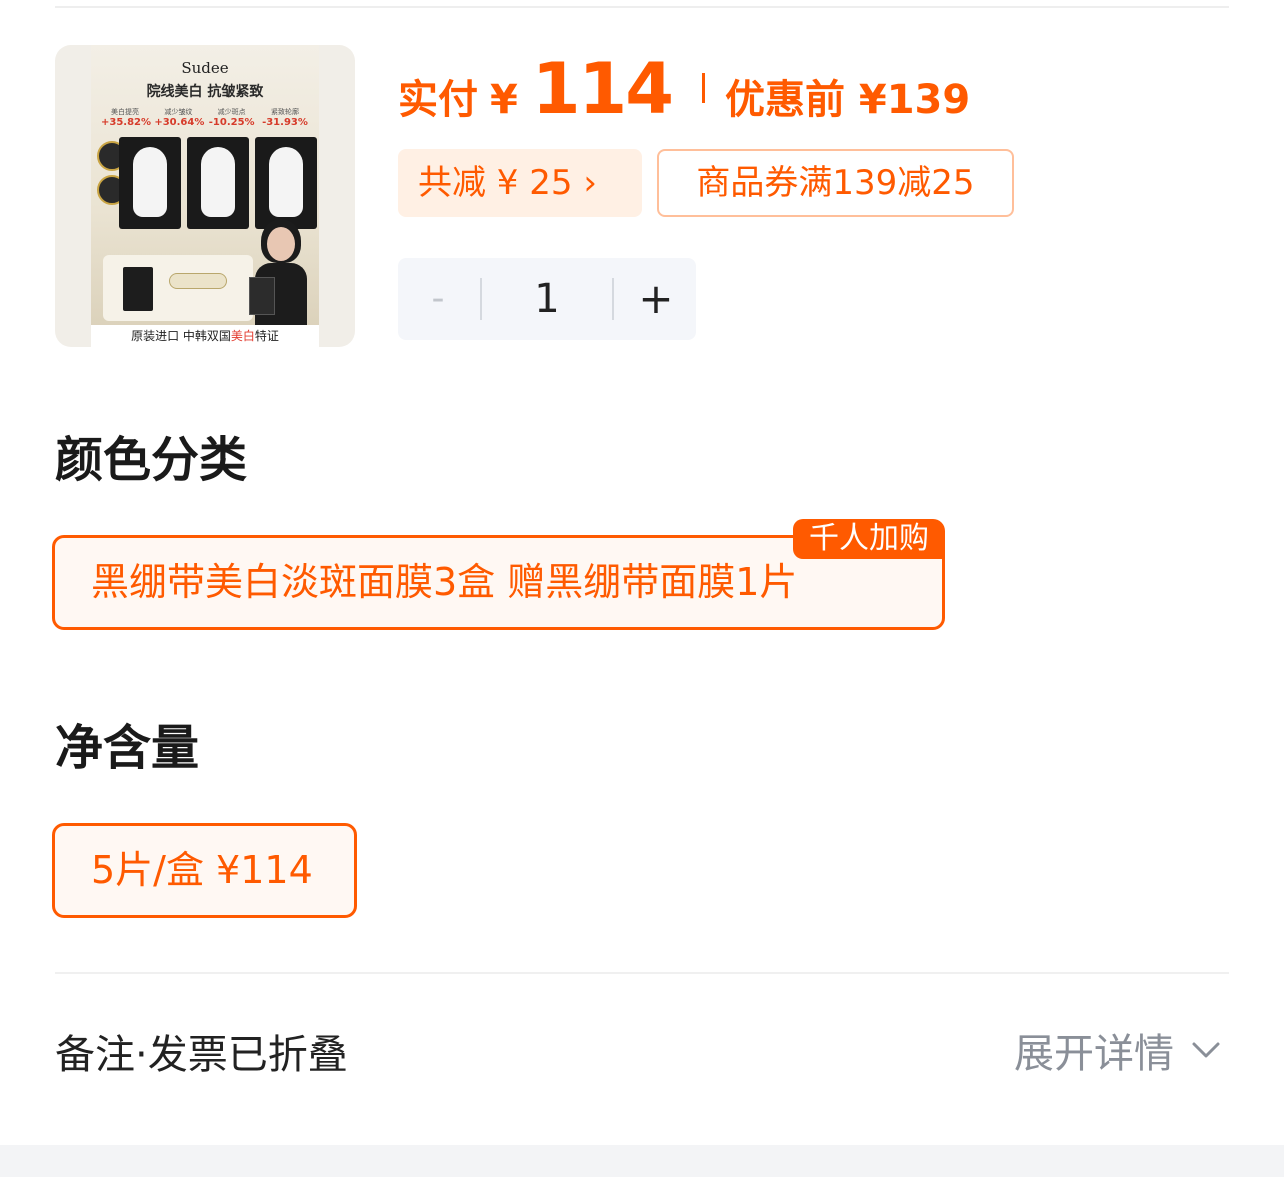  Describe the element at coordinates (178, 112) in the screenshot. I see `stat-label: 减少皱纹` at that location.